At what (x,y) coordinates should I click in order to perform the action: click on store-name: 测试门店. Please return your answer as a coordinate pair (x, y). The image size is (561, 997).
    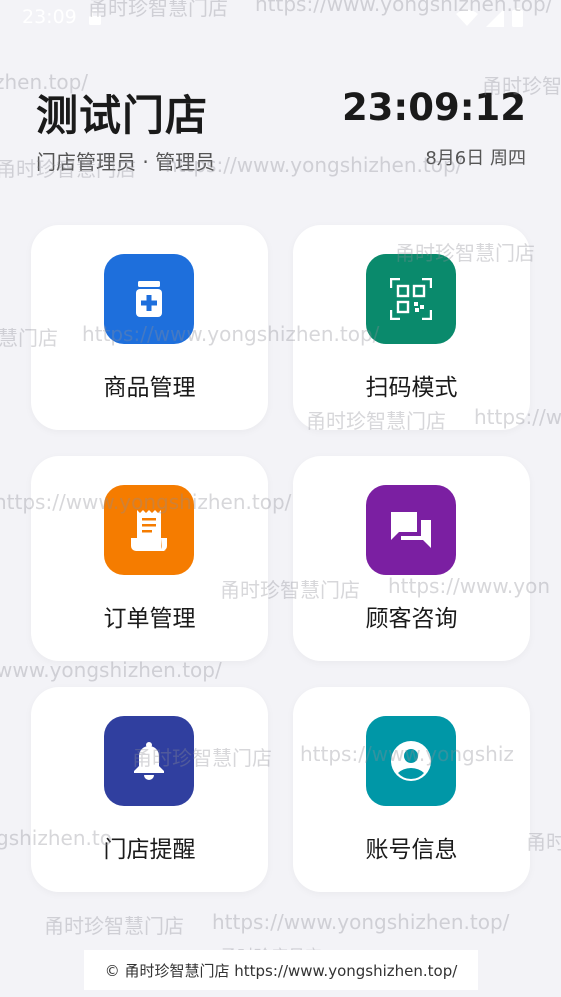
    Looking at the image, I should click on (122, 115).